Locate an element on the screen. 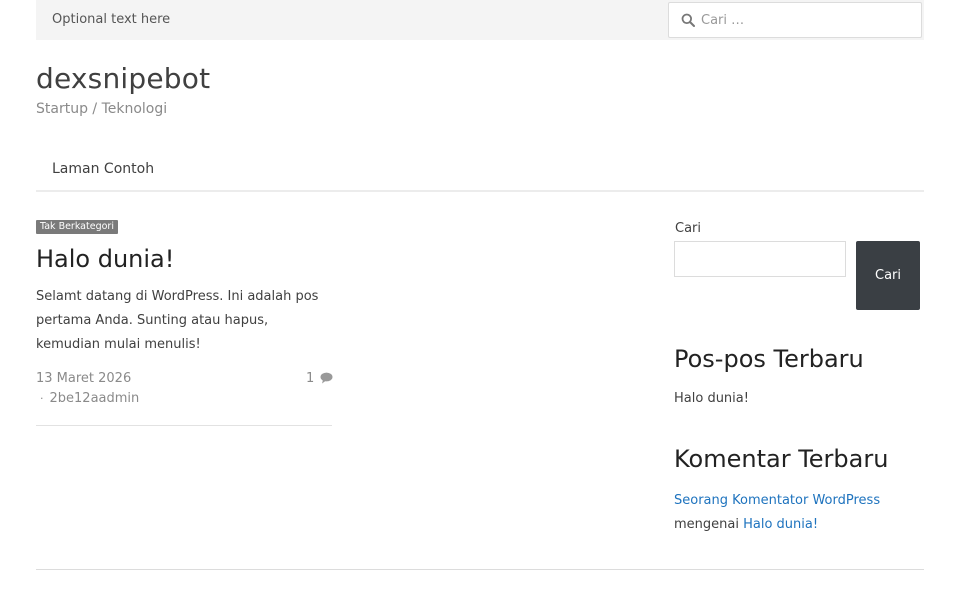  topbar-text: Optional text here is located at coordinates (111, 19).